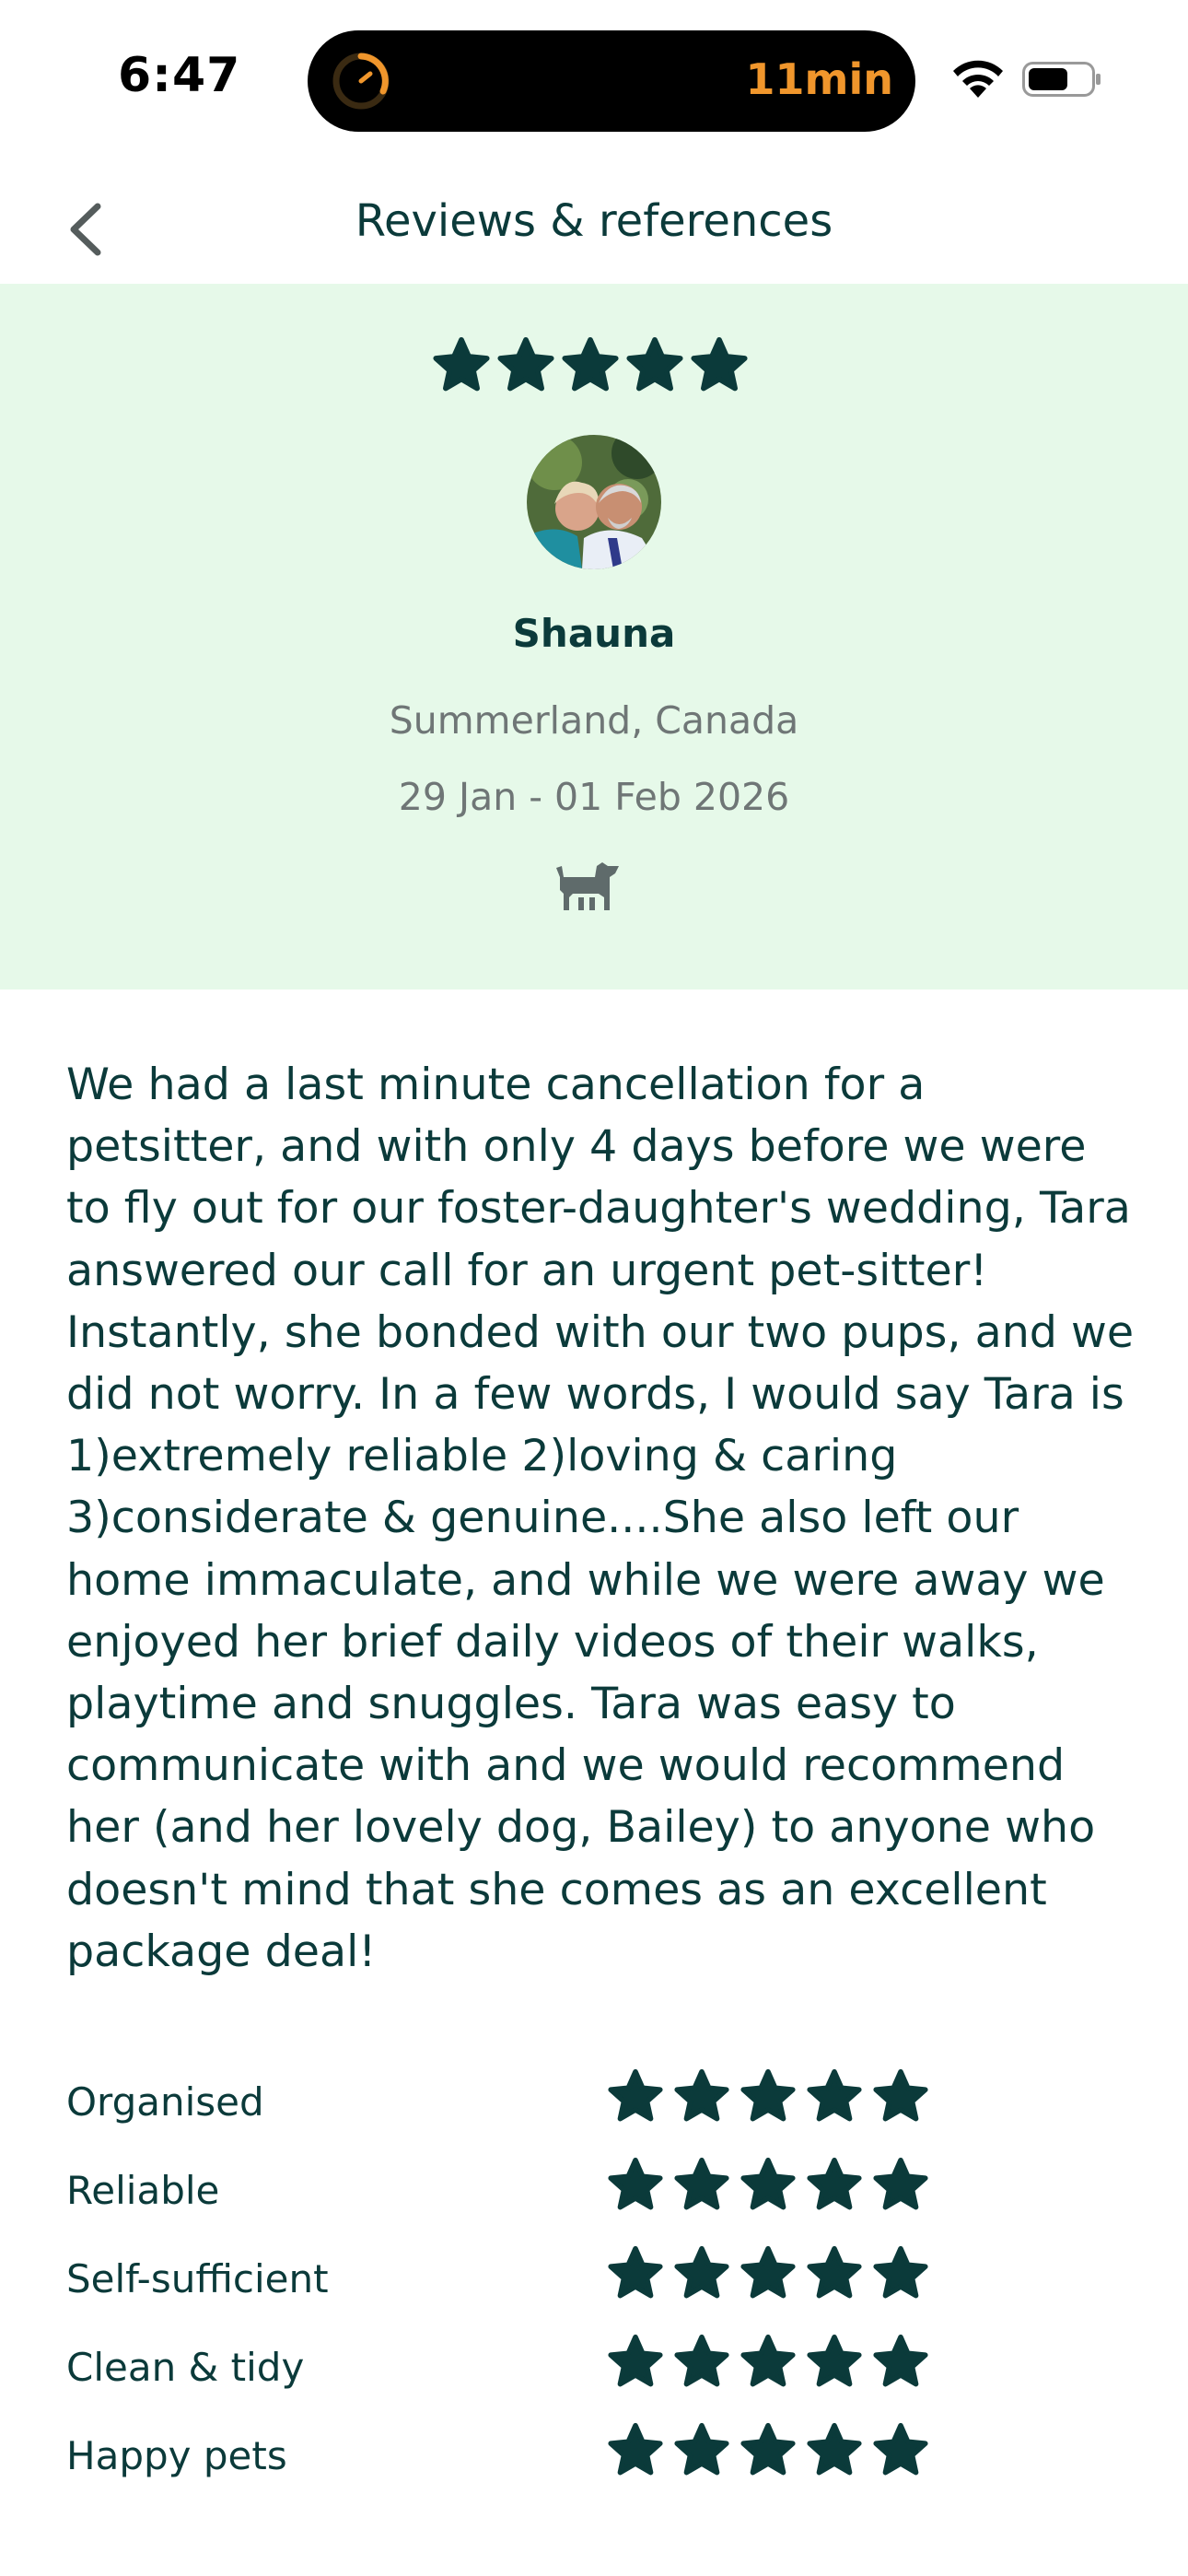 The width and height of the screenshot is (1188, 2576). I want to click on avatar, so click(594, 502).